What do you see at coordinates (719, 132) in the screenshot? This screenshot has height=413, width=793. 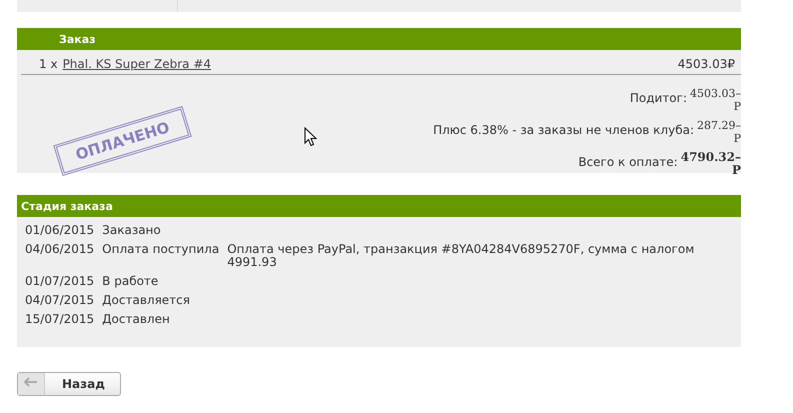 I see `total-amount: 287.29– Р` at bounding box center [719, 132].